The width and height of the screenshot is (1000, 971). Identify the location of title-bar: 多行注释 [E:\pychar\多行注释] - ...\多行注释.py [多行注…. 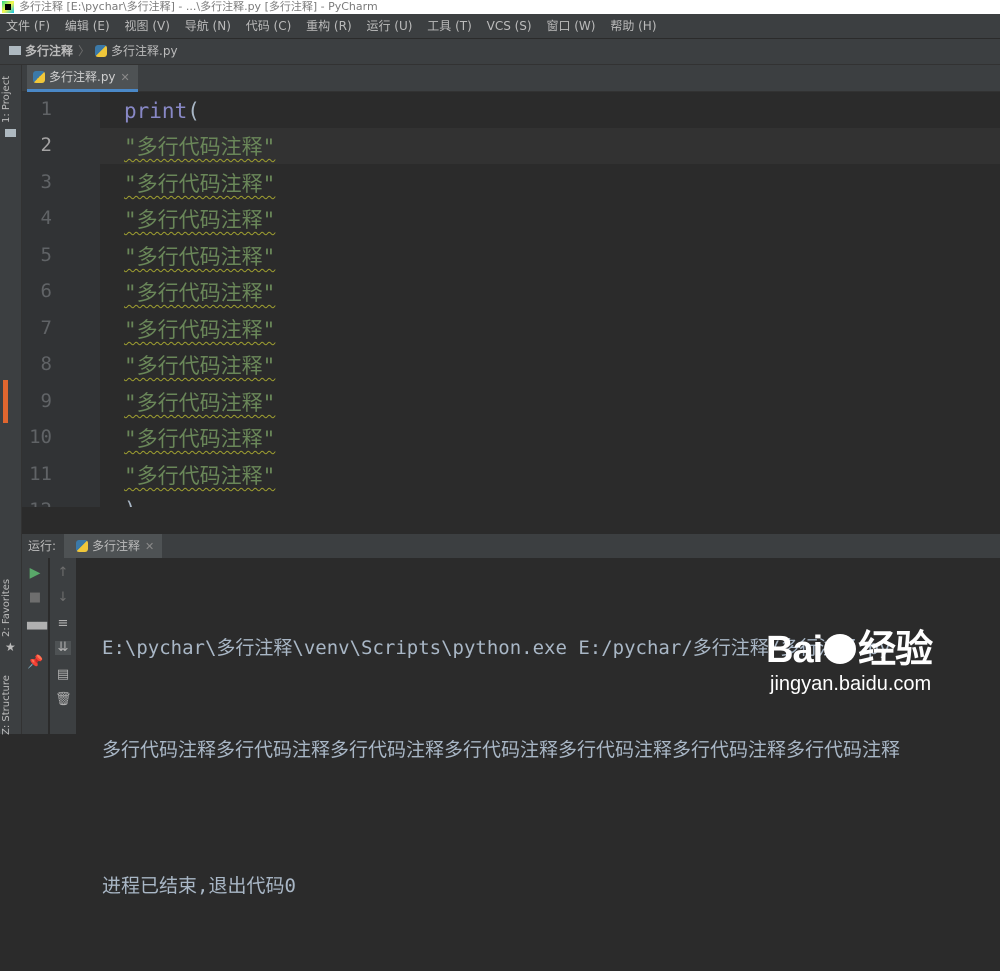
(500, 7).